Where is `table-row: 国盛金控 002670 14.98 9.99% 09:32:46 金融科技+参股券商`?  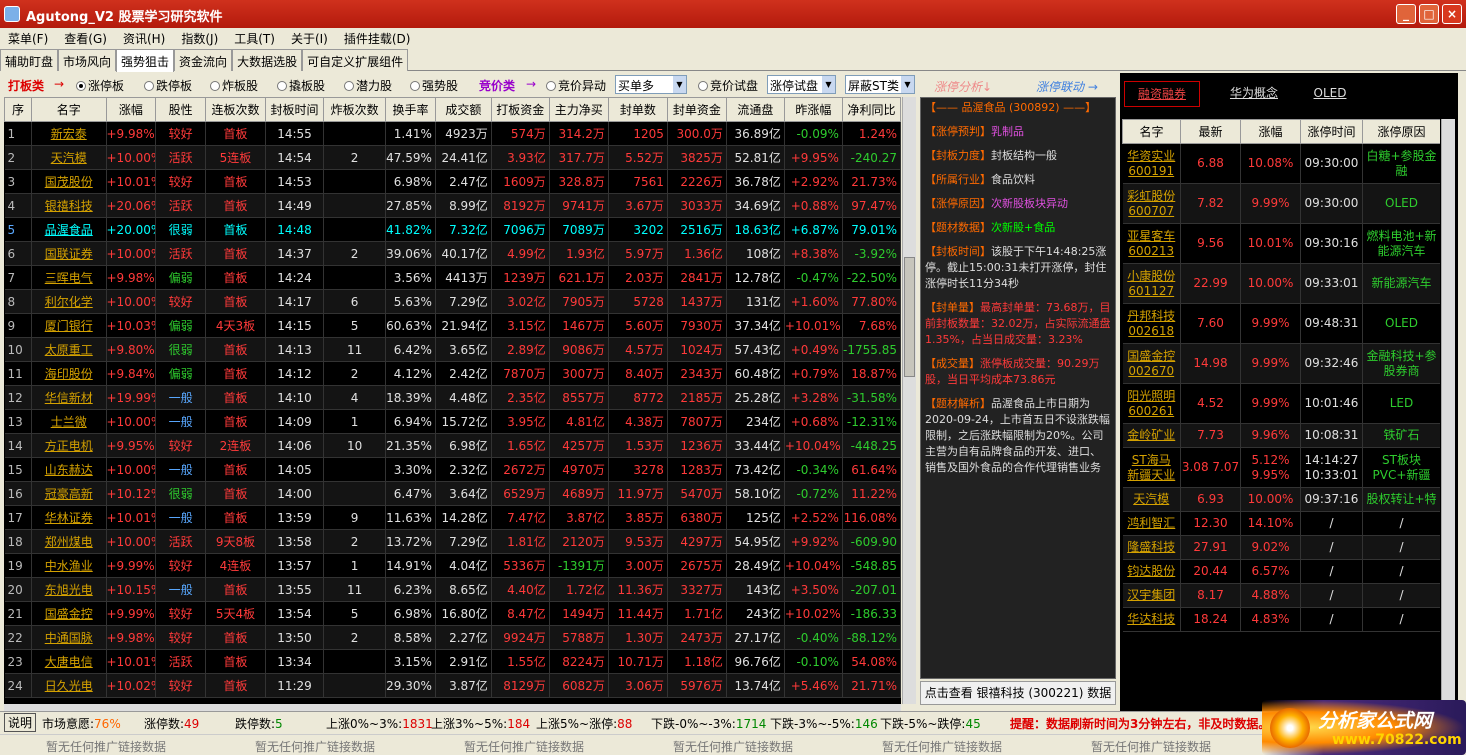 table-row: 国盛金控 002670 14.98 9.99% 09:32:46 金融科技+参股券商 is located at coordinates (1281, 363).